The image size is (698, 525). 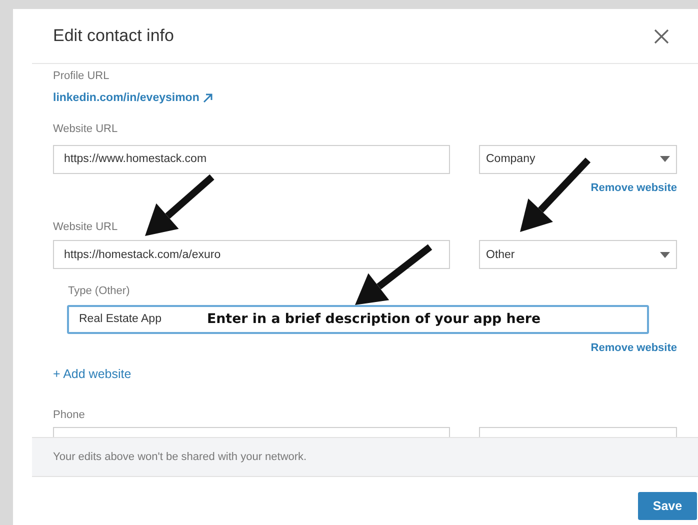 What do you see at coordinates (180, 457) in the screenshot?
I see `footer-note: Your edits above won't be shared with your network.` at bounding box center [180, 457].